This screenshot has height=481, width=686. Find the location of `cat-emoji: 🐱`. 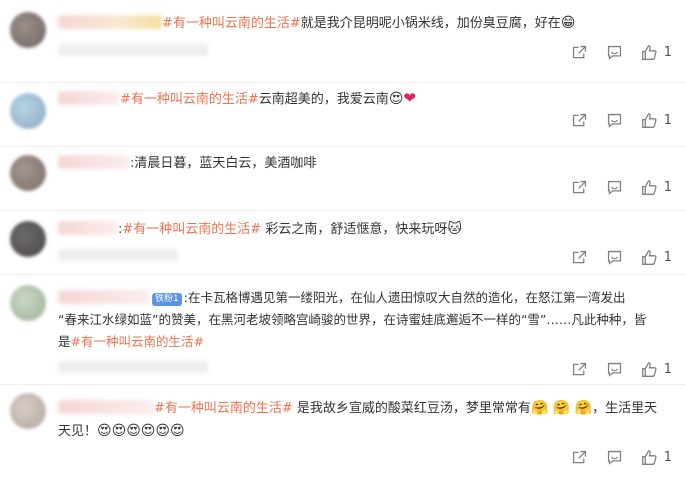

cat-emoji: 🐱 is located at coordinates (454, 229).